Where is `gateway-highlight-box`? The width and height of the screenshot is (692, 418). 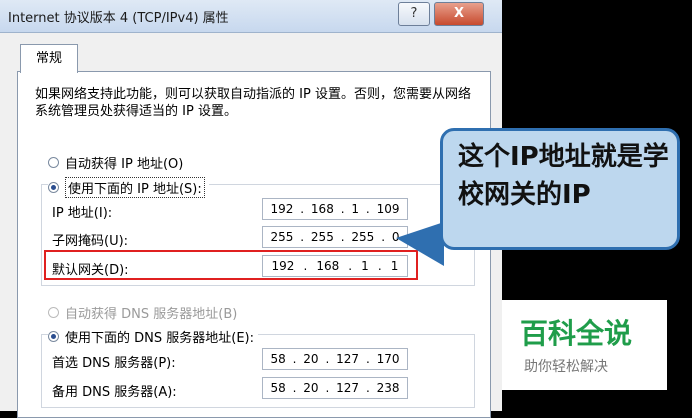 gateway-highlight-box is located at coordinates (231, 265).